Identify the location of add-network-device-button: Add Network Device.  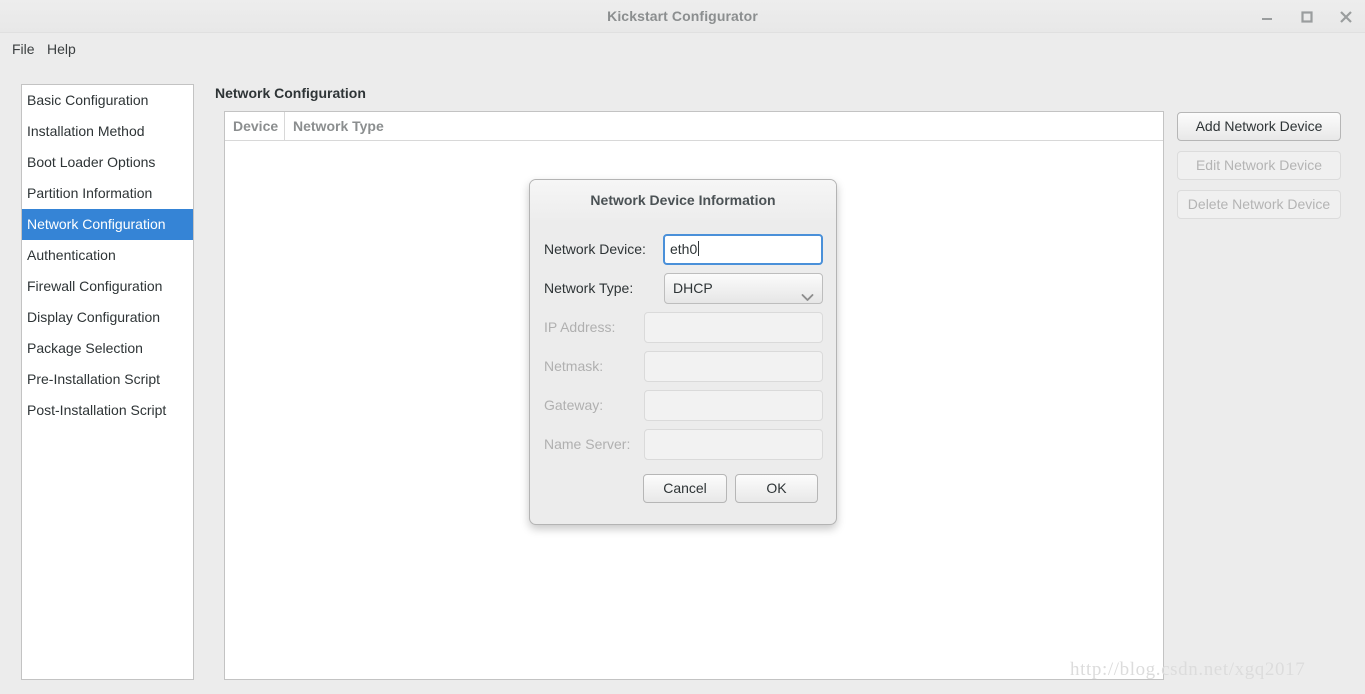
(1259, 126).